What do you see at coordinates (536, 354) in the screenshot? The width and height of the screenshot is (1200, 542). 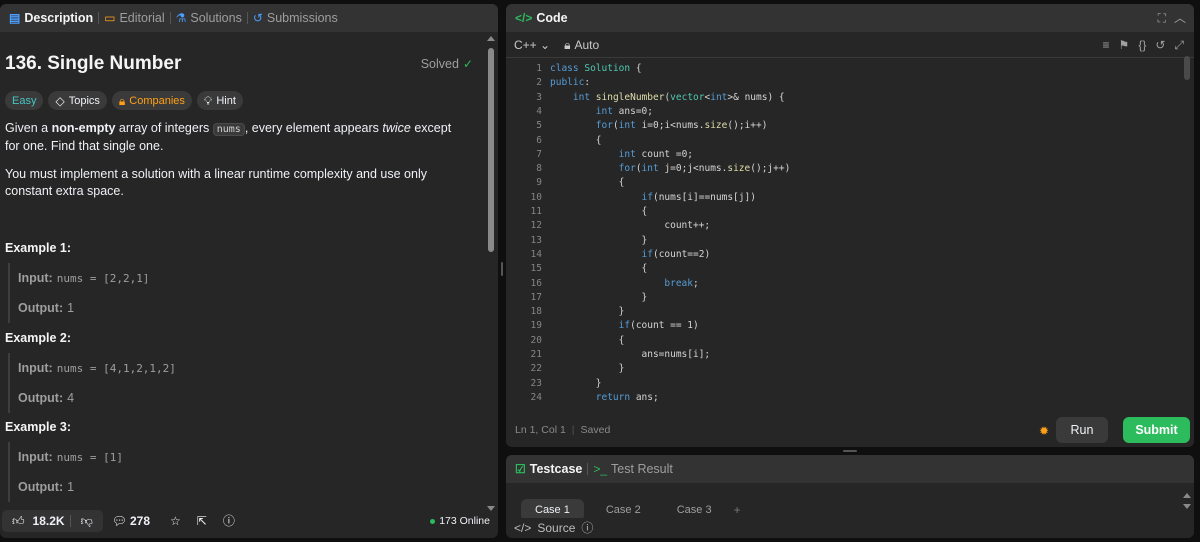 I see `line-number: 21` at bounding box center [536, 354].